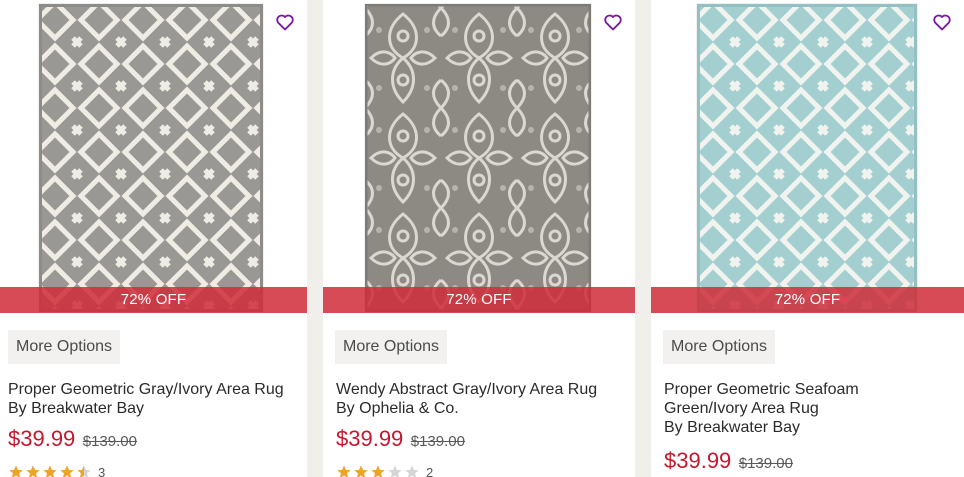 This screenshot has width=964, height=477. I want to click on review-count: 3, so click(102, 470).